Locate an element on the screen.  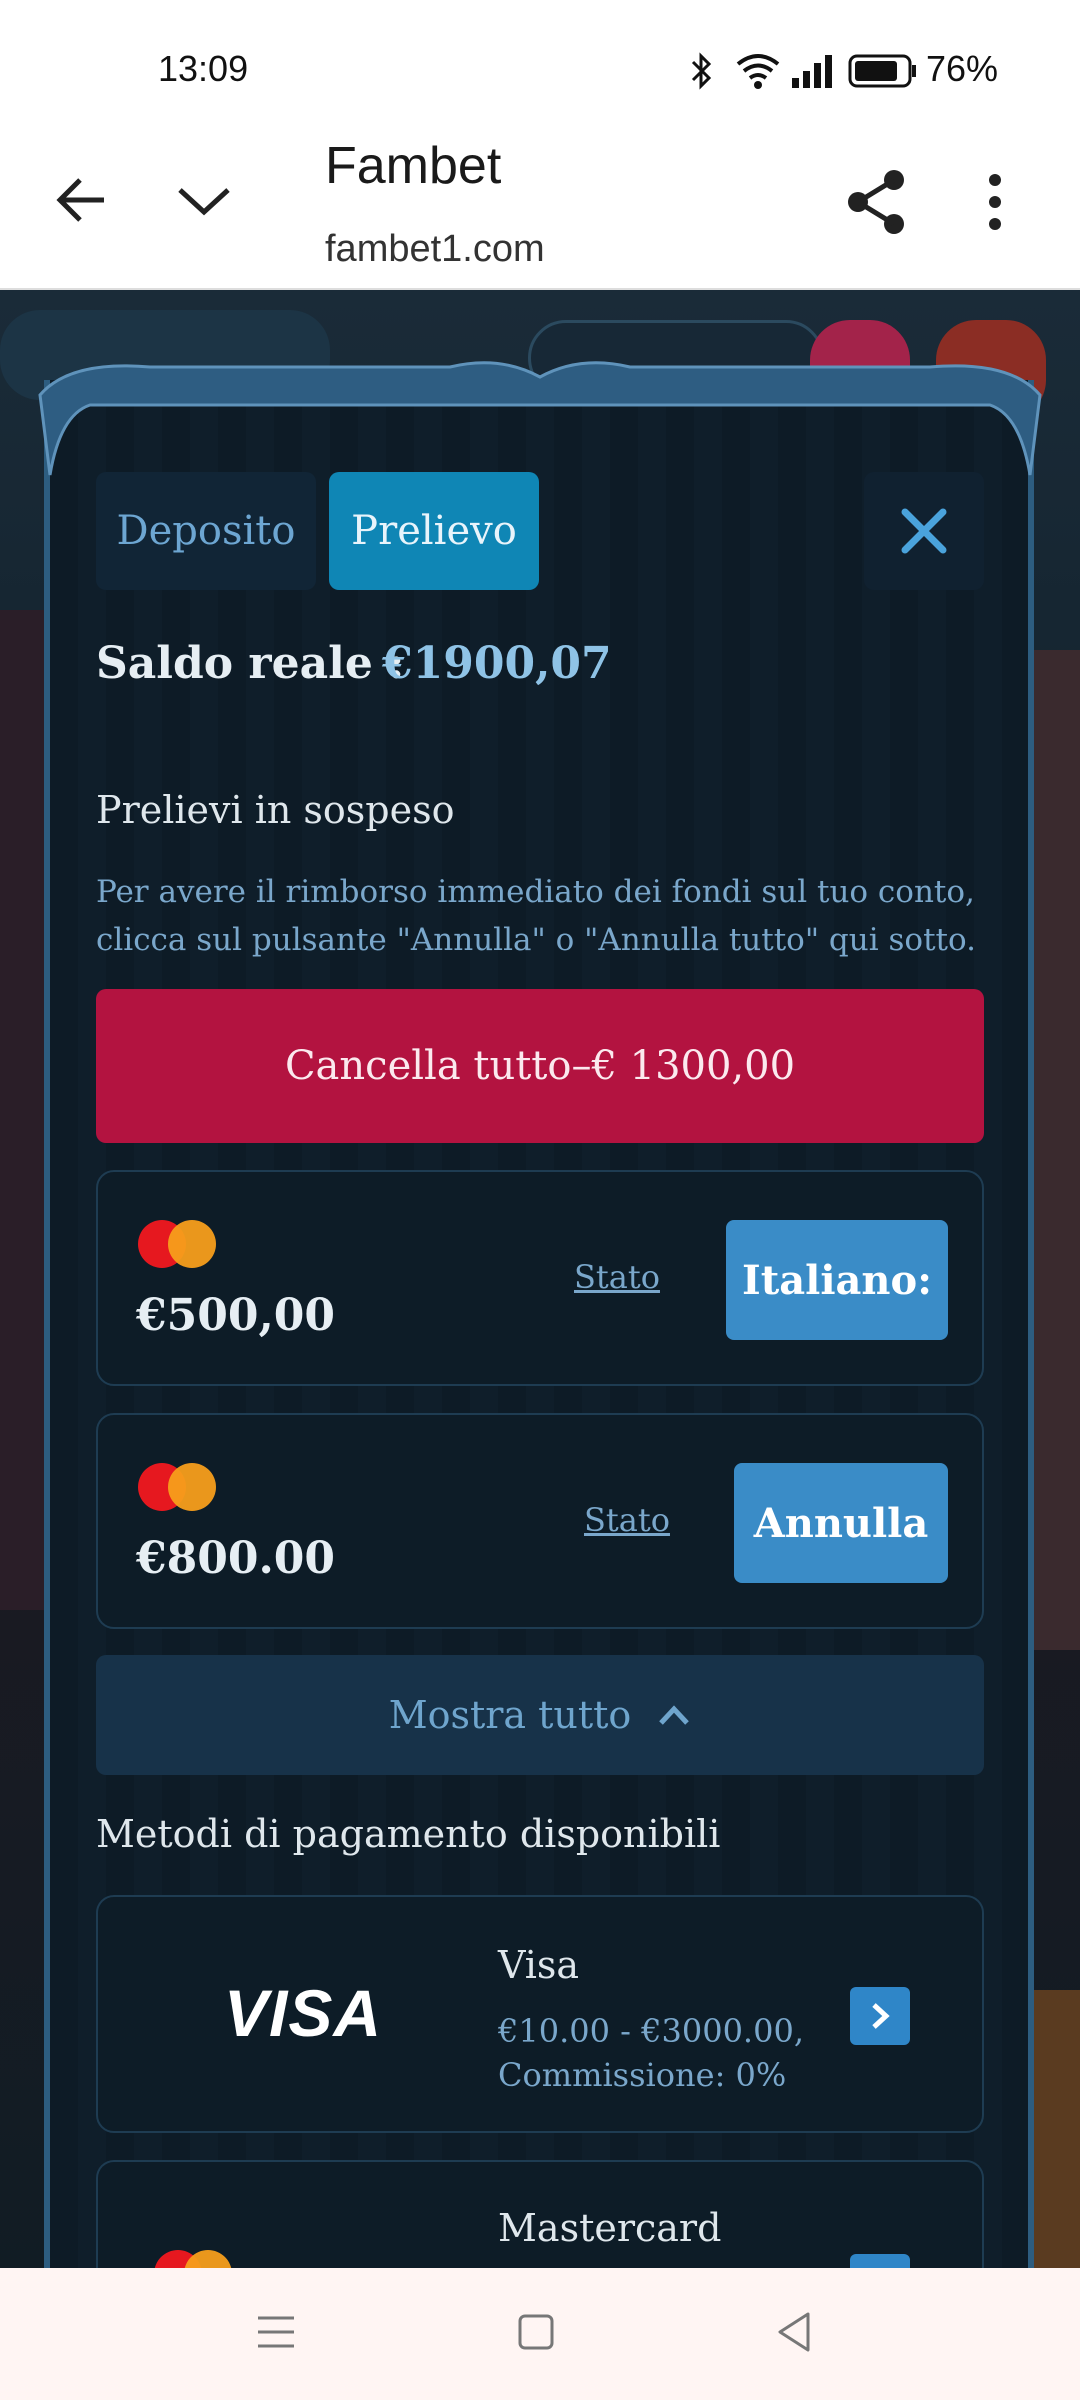
chevron-right-icon is located at coordinates (880, 2016).